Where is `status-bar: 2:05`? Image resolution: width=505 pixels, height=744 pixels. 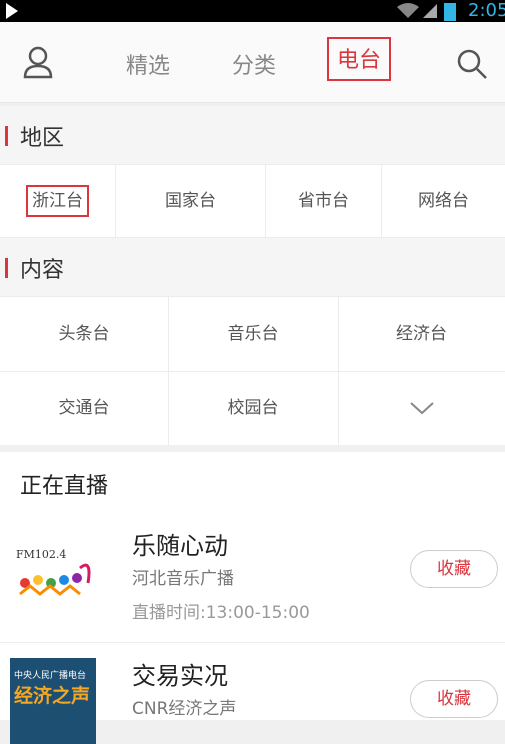
status-bar: 2:05 is located at coordinates (252, 11).